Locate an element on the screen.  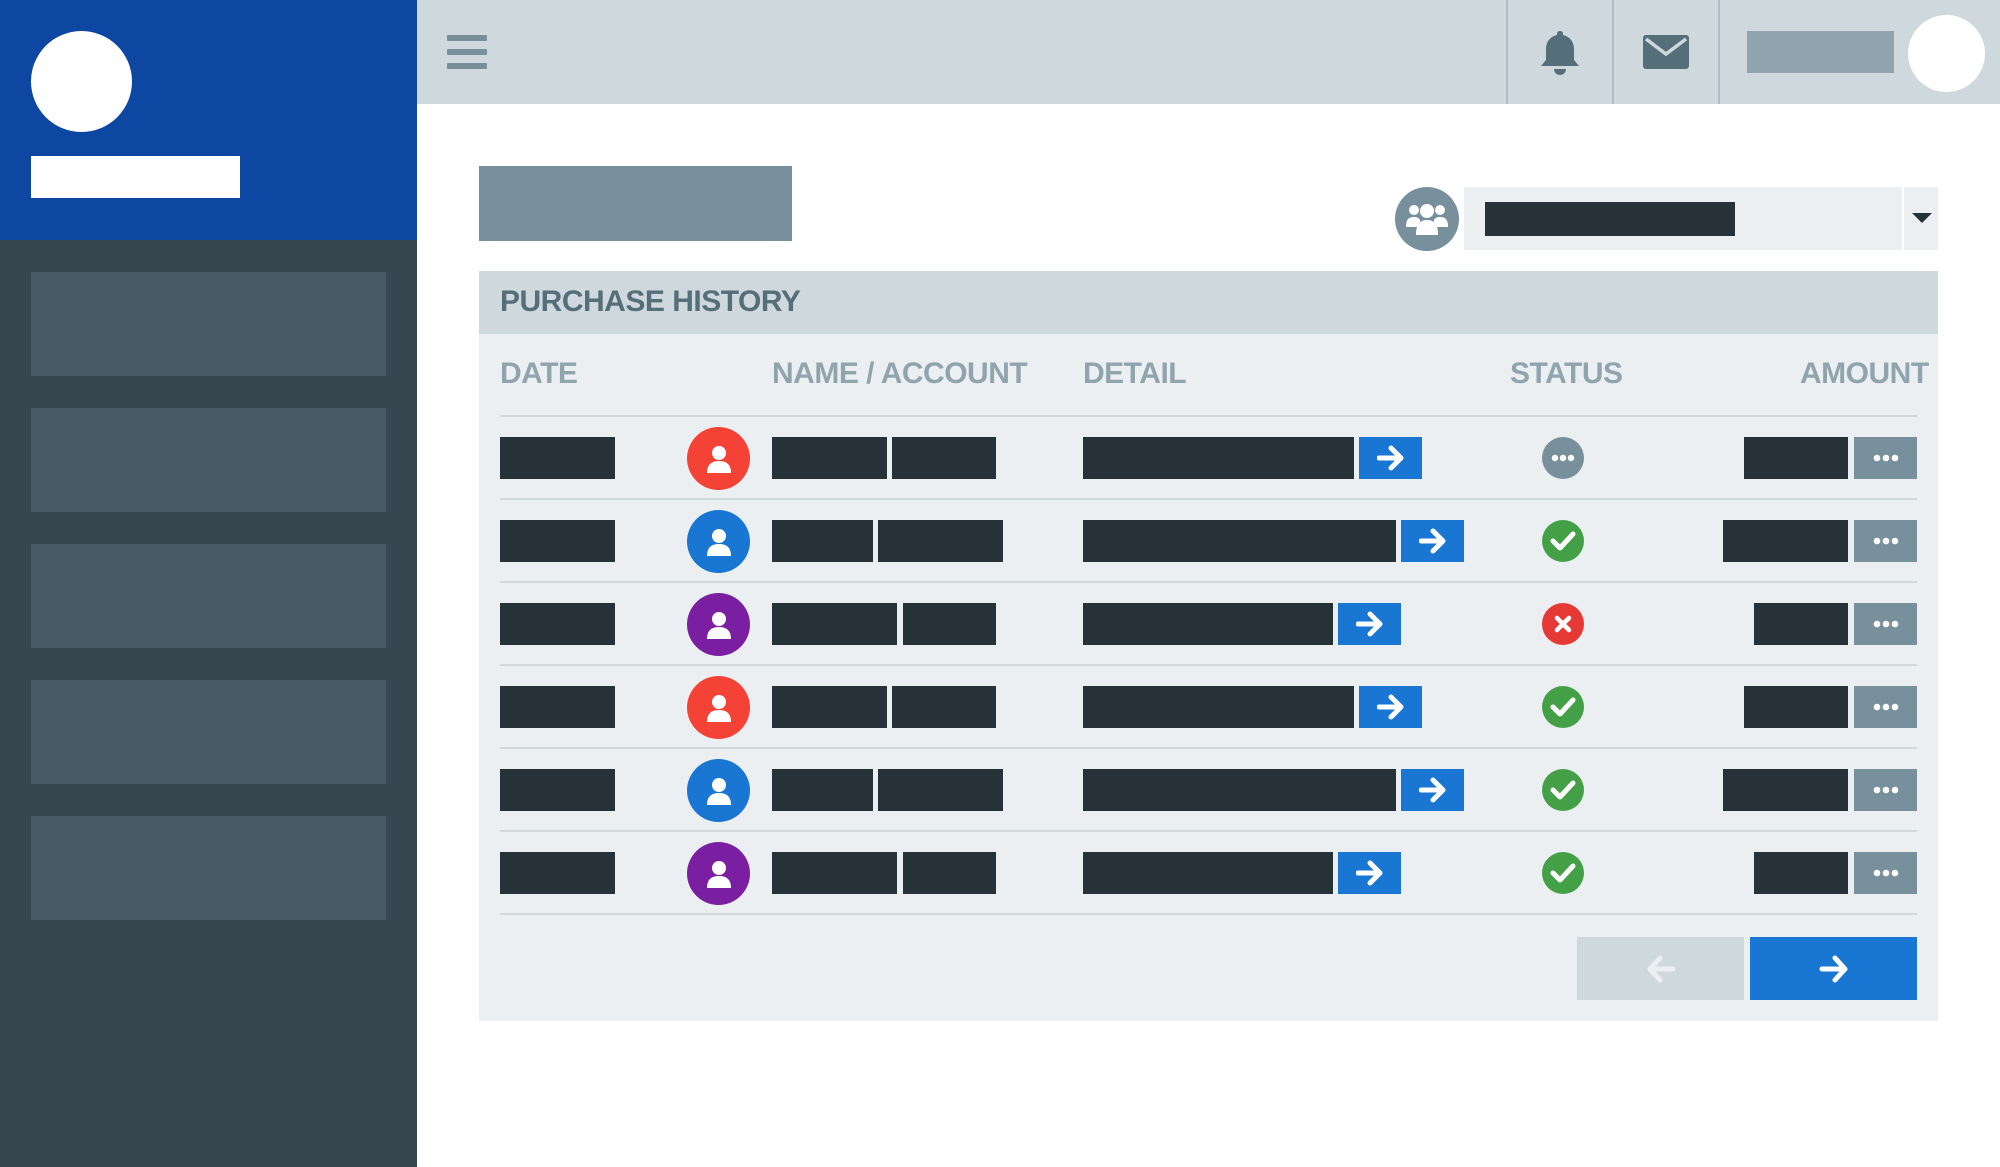
account-select is located at coordinates (1701, 218).